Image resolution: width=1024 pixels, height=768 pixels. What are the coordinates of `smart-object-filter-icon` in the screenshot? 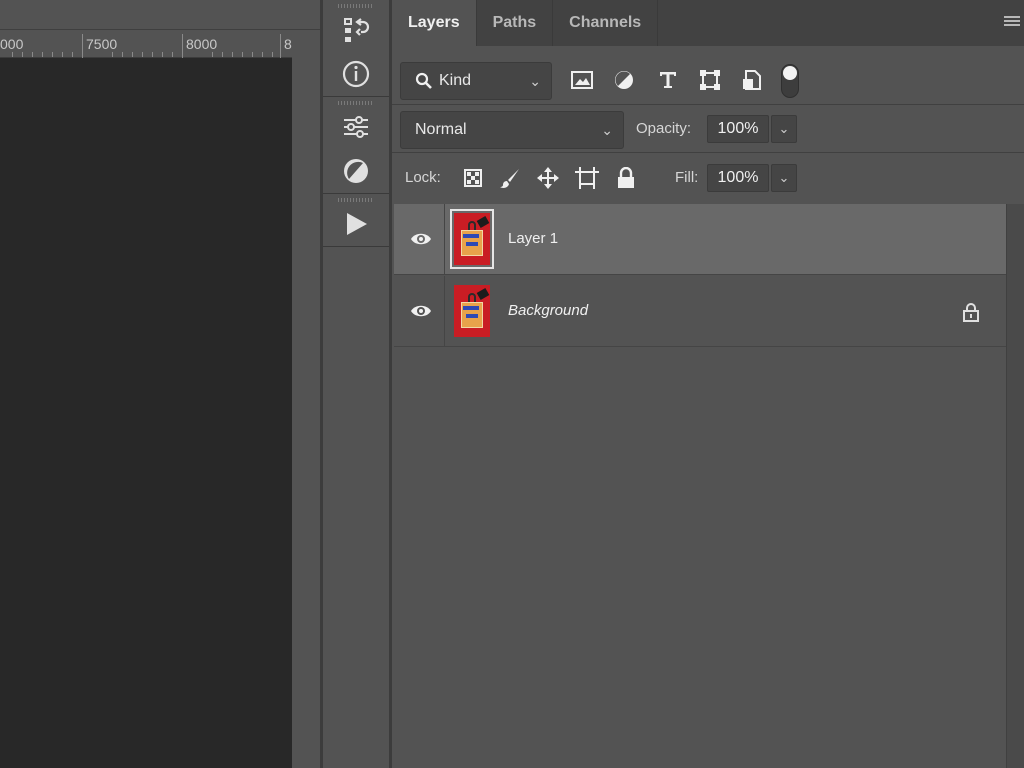 It's located at (752, 80).